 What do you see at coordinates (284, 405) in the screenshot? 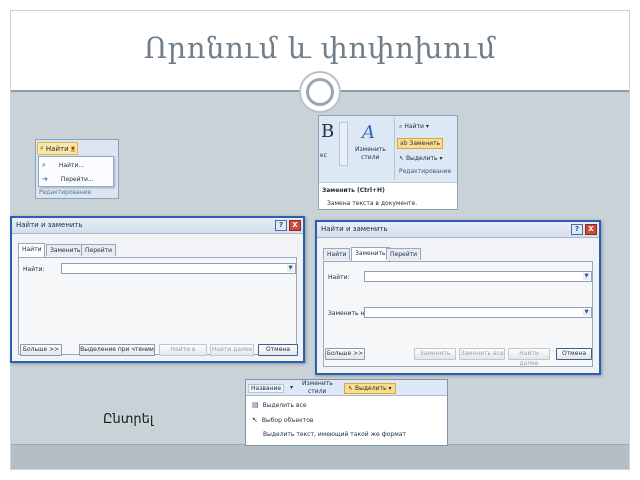
I see `menu-item-select-all-label: Выделить все` at bounding box center [284, 405].